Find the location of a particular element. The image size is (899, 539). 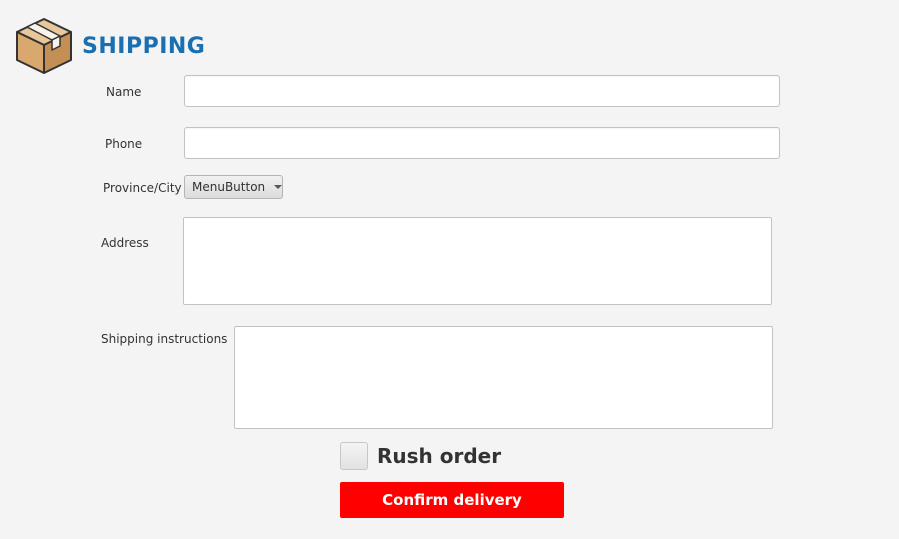

province-city-label: Province/City is located at coordinates (142, 188).